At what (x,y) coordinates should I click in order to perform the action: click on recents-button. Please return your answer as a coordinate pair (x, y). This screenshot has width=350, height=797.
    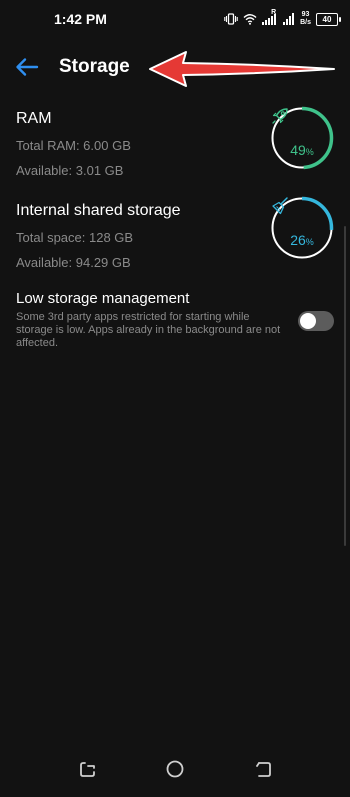
    Looking at the image, I should click on (88, 769).